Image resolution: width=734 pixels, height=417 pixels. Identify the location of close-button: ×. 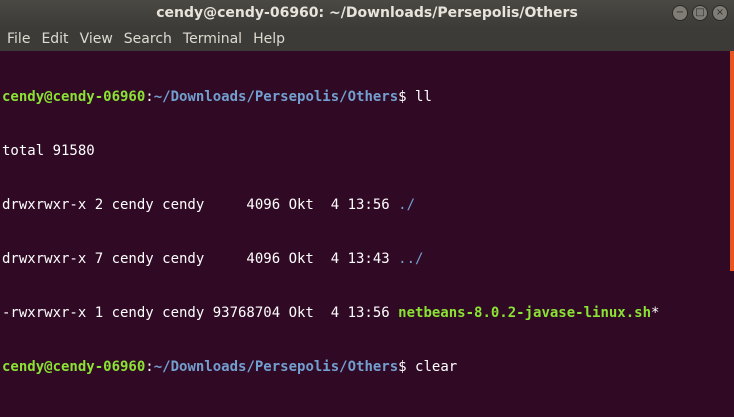
(720, 13).